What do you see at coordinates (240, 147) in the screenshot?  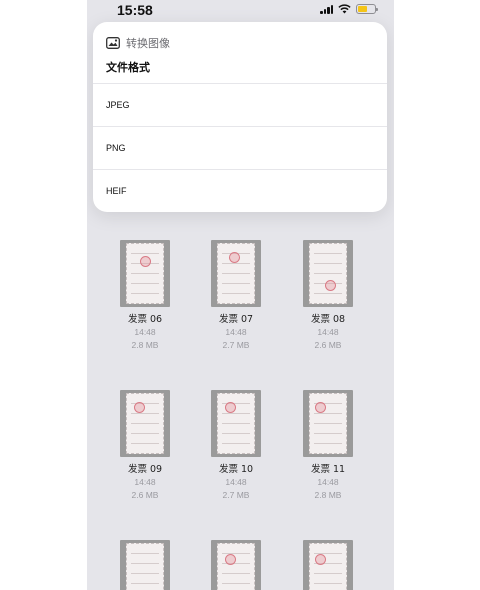 I see `format-option-png: PNG` at bounding box center [240, 147].